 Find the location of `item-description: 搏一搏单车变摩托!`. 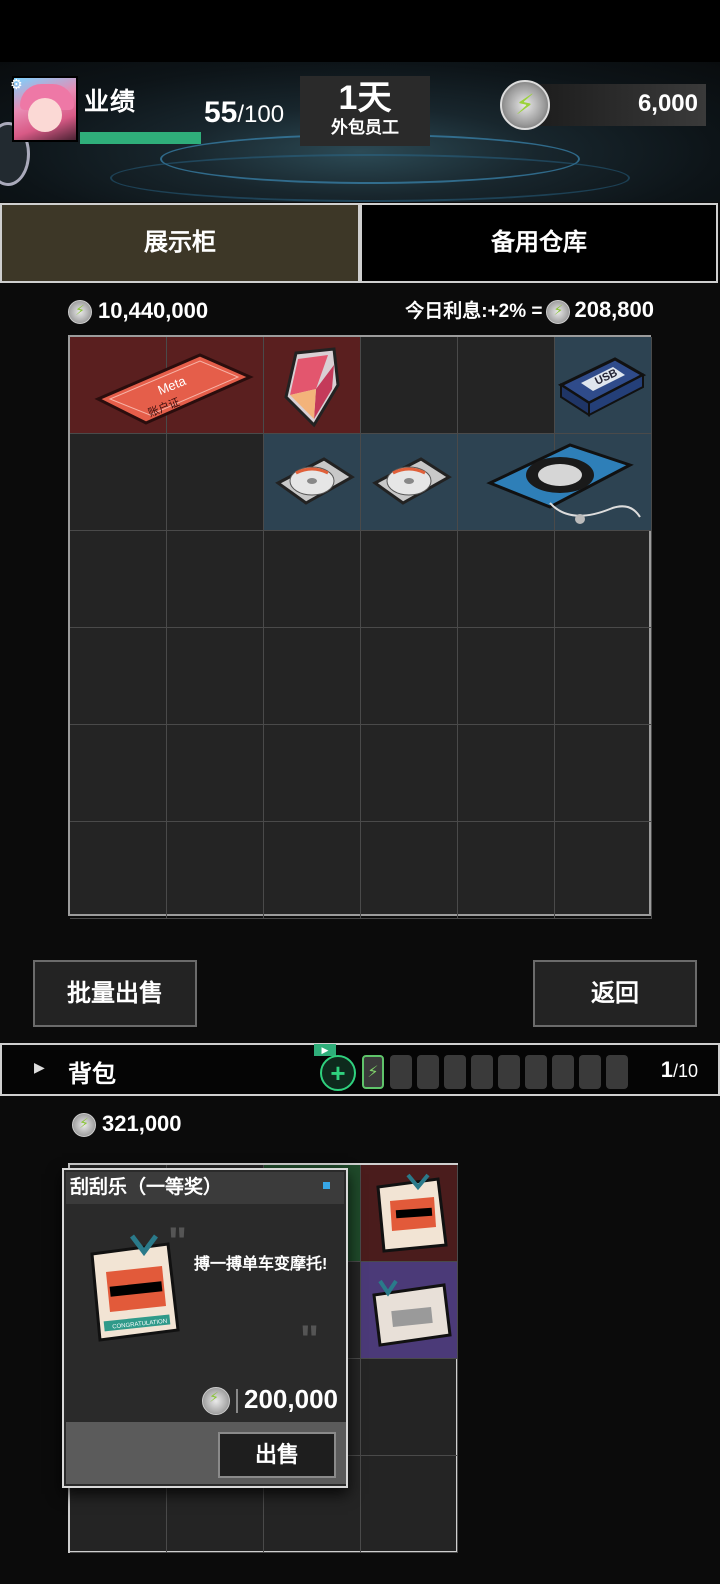

item-description: 搏一搏单车变摩托! is located at coordinates (261, 1264).